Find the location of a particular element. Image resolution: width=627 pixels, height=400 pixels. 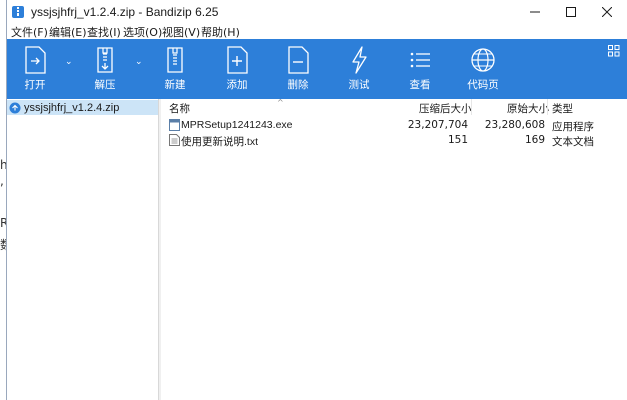

open-dropdown-icon: ⌄ is located at coordinates (69, 62).